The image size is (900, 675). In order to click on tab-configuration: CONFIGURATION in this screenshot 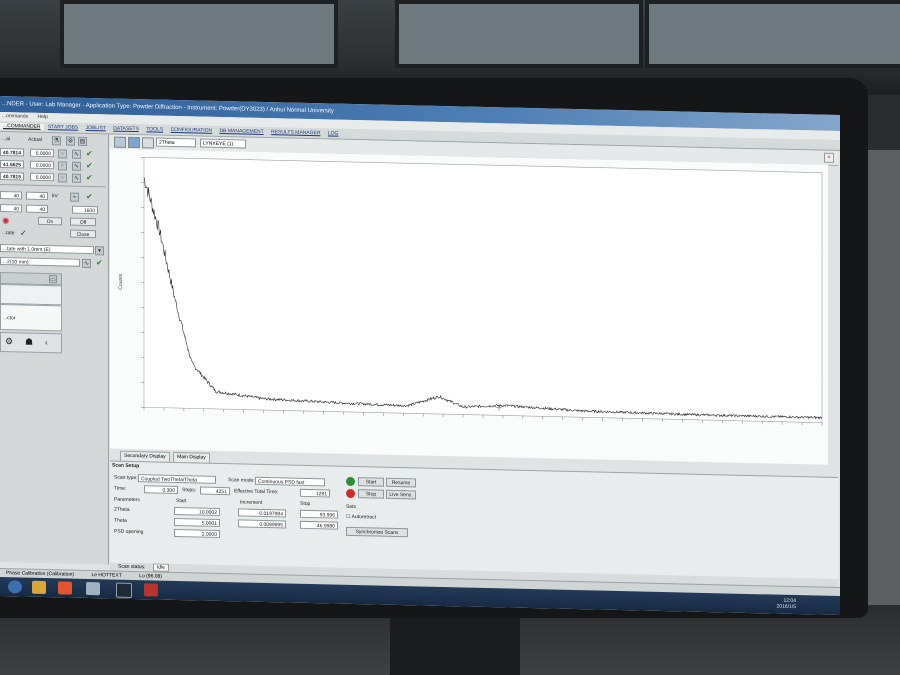, I will do `click(192, 130)`.